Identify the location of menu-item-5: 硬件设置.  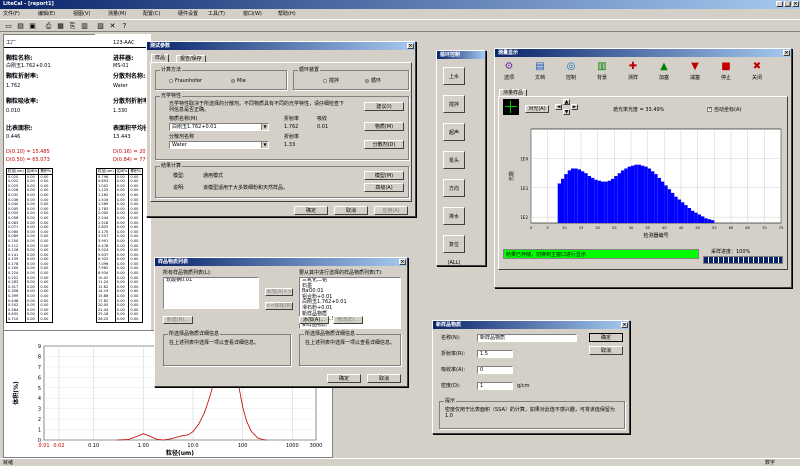
(188, 14).